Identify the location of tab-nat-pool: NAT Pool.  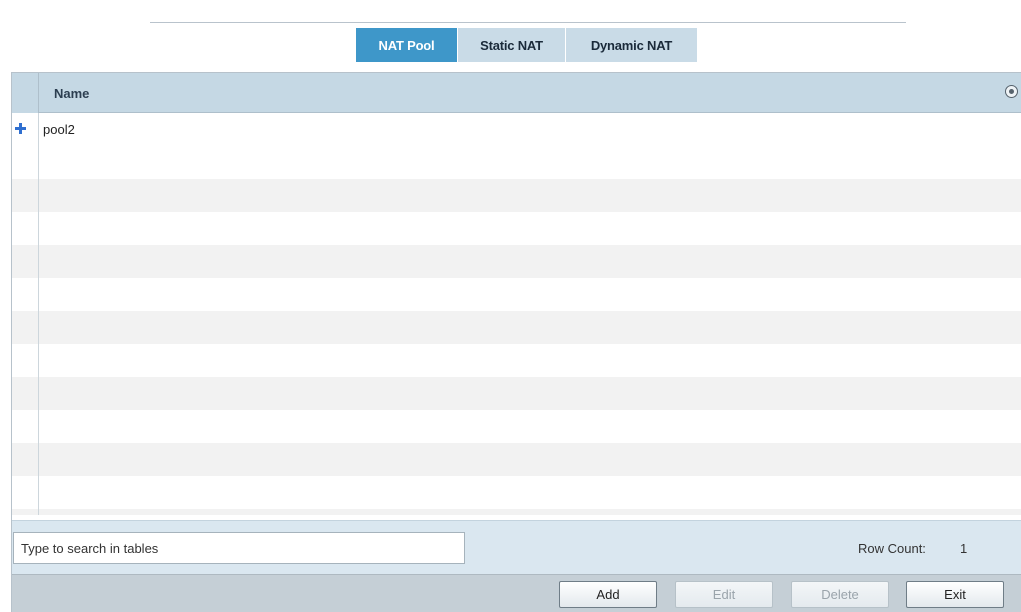
(407, 45).